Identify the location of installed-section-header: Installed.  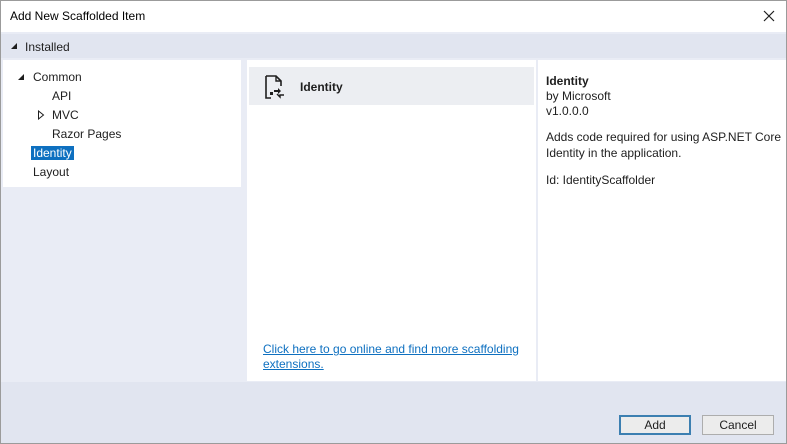
(393, 46).